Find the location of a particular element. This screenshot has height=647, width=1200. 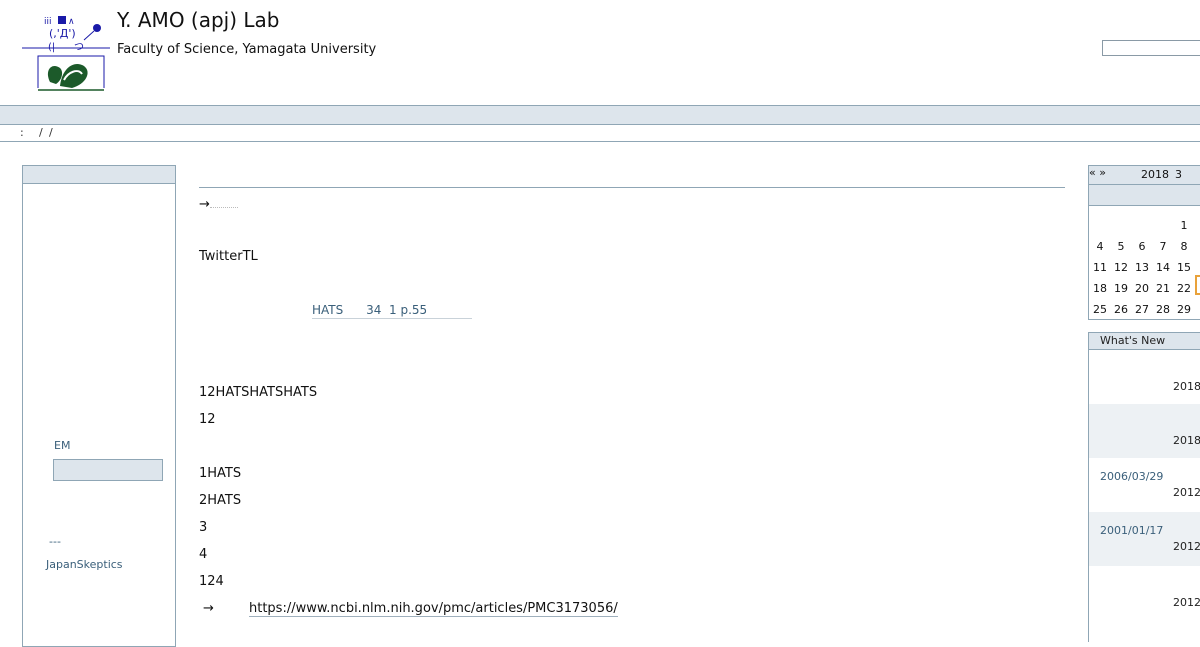

text-line: 2HATS is located at coordinates (220, 500).